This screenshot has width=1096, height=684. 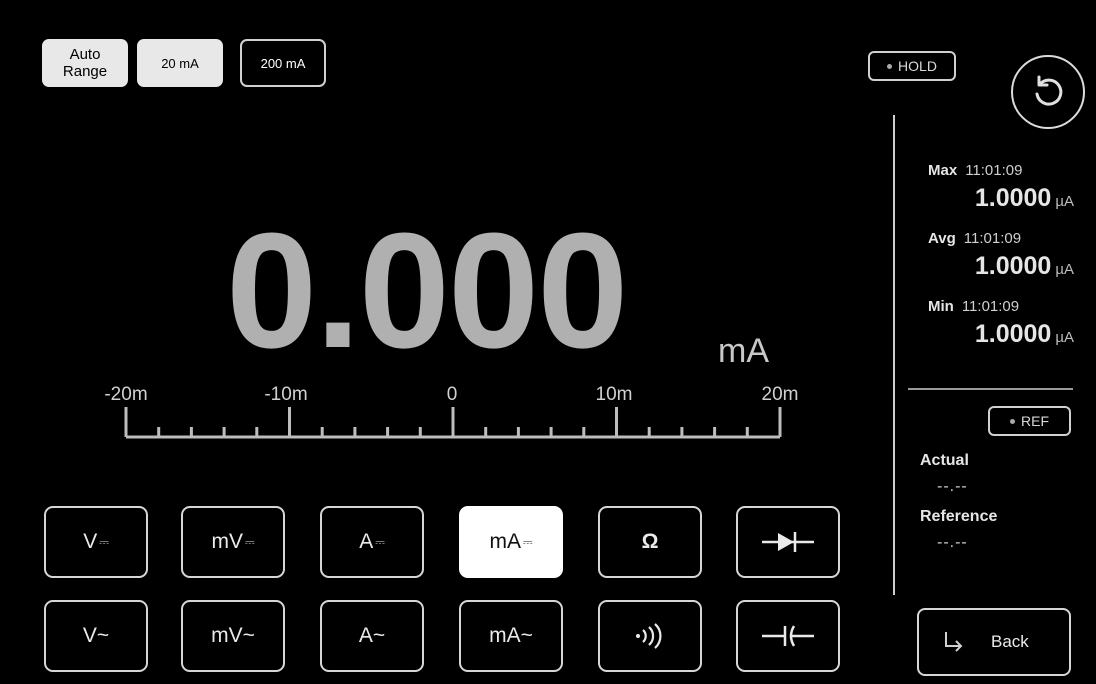 What do you see at coordinates (992, 238) in the screenshot?
I see `stat-avg-time: 11:01:09` at bounding box center [992, 238].